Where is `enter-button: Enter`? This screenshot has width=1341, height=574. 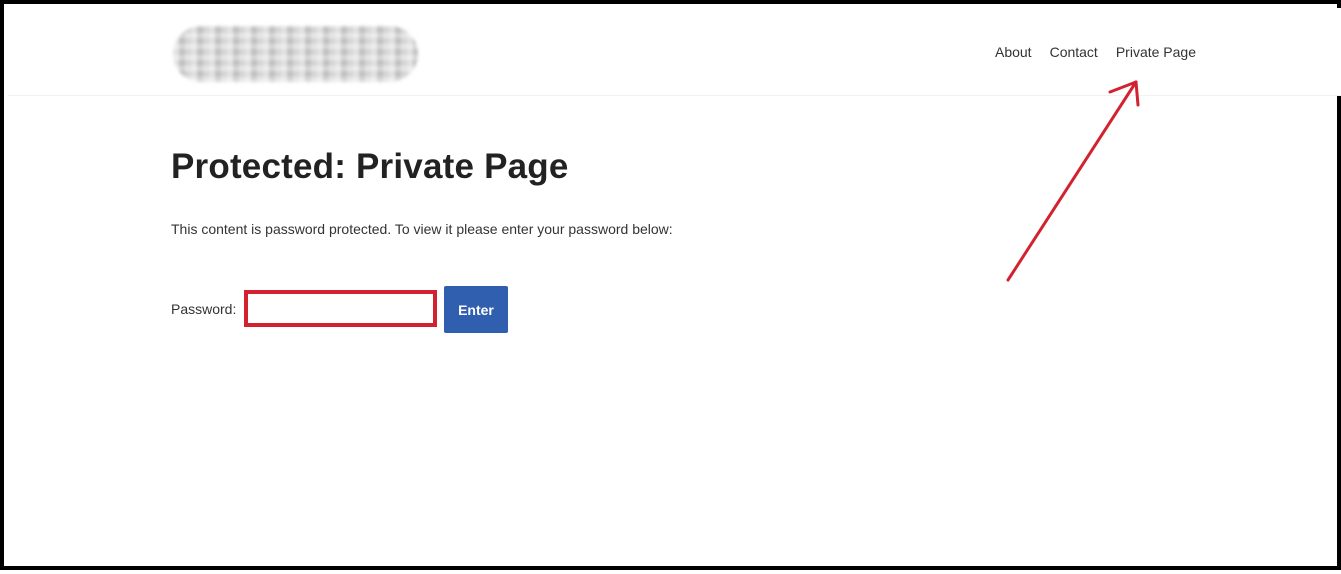
enter-button: Enter is located at coordinates (476, 309).